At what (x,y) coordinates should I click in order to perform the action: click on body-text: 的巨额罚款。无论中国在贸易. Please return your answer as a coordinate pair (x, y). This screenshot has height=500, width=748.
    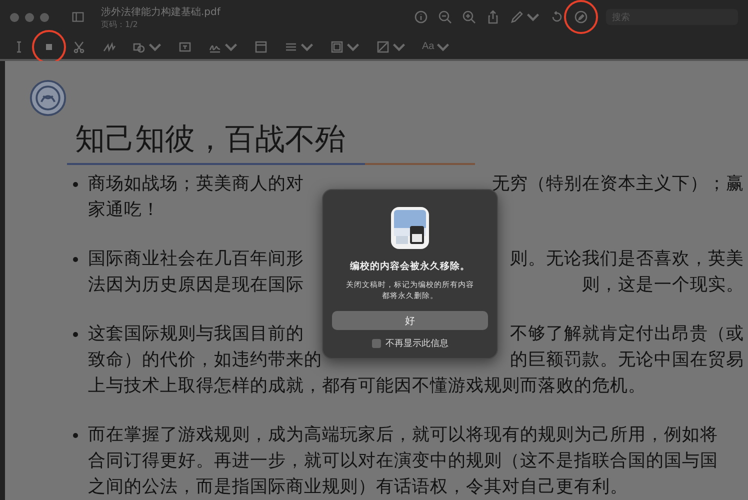
    Looking at the image, I should click on (627, 360).